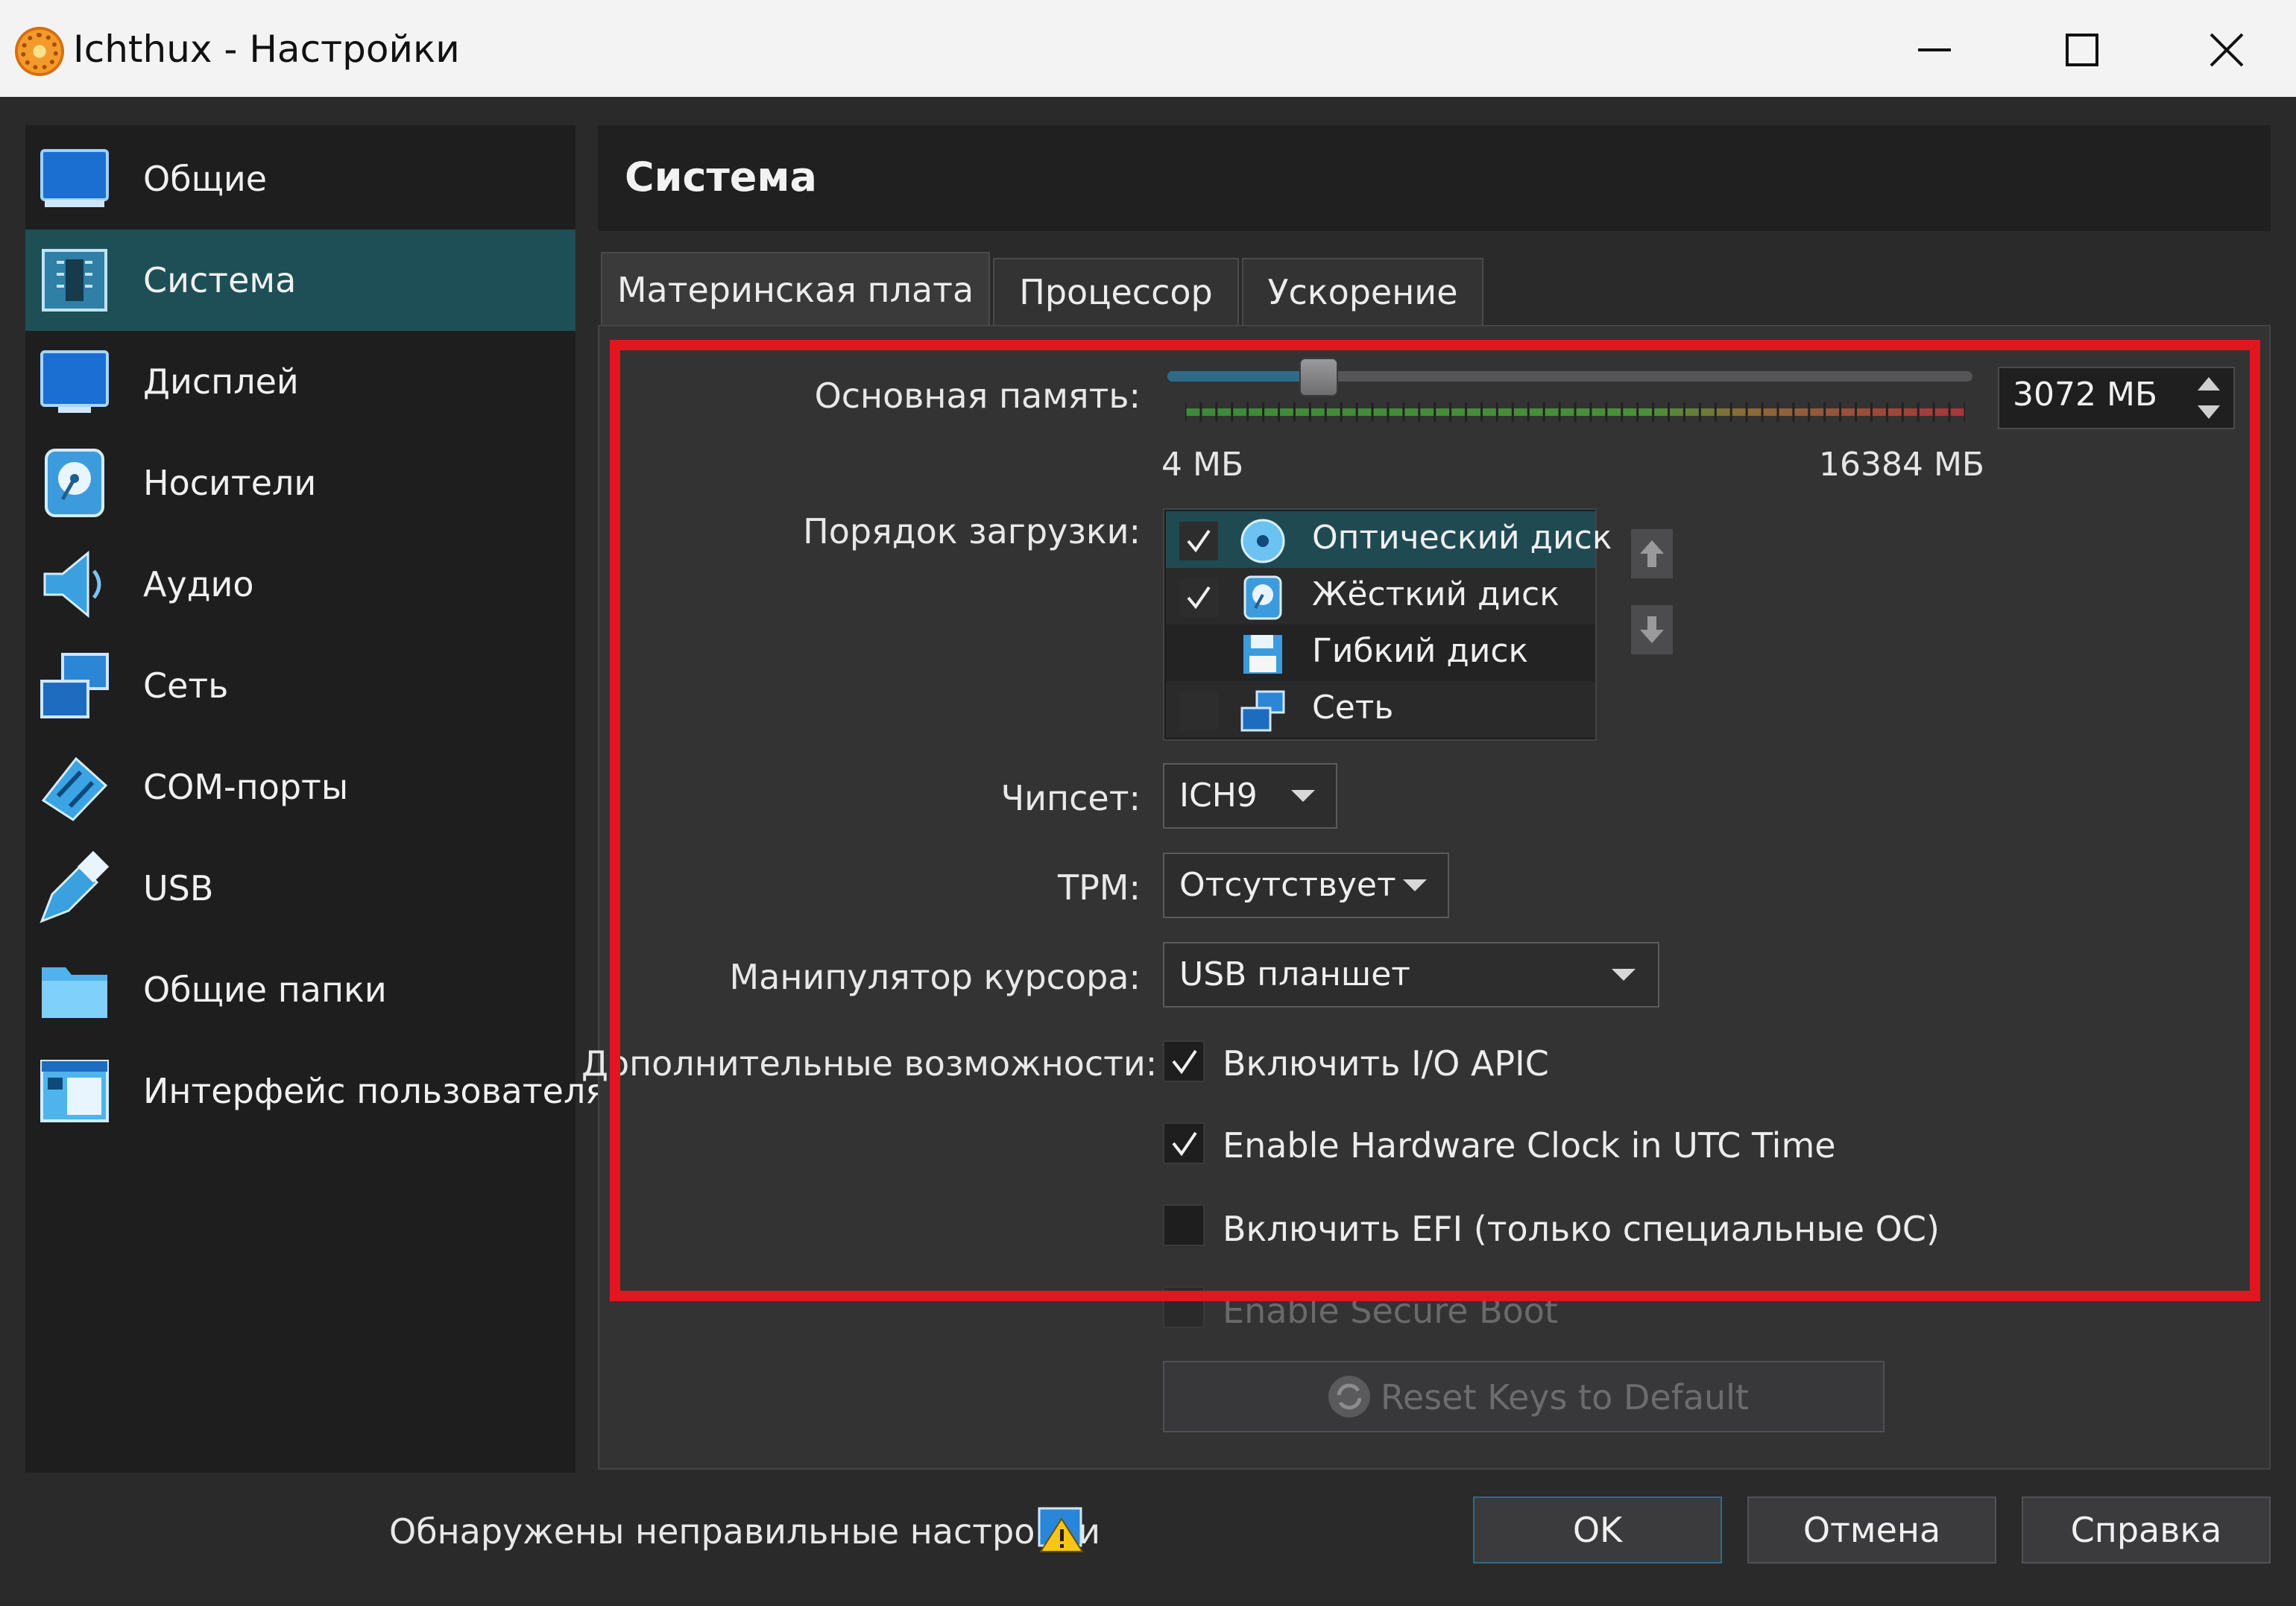 The image size is (2296, 1606). I want to click on sidebar-item-label: Общие, so click(206, 179).